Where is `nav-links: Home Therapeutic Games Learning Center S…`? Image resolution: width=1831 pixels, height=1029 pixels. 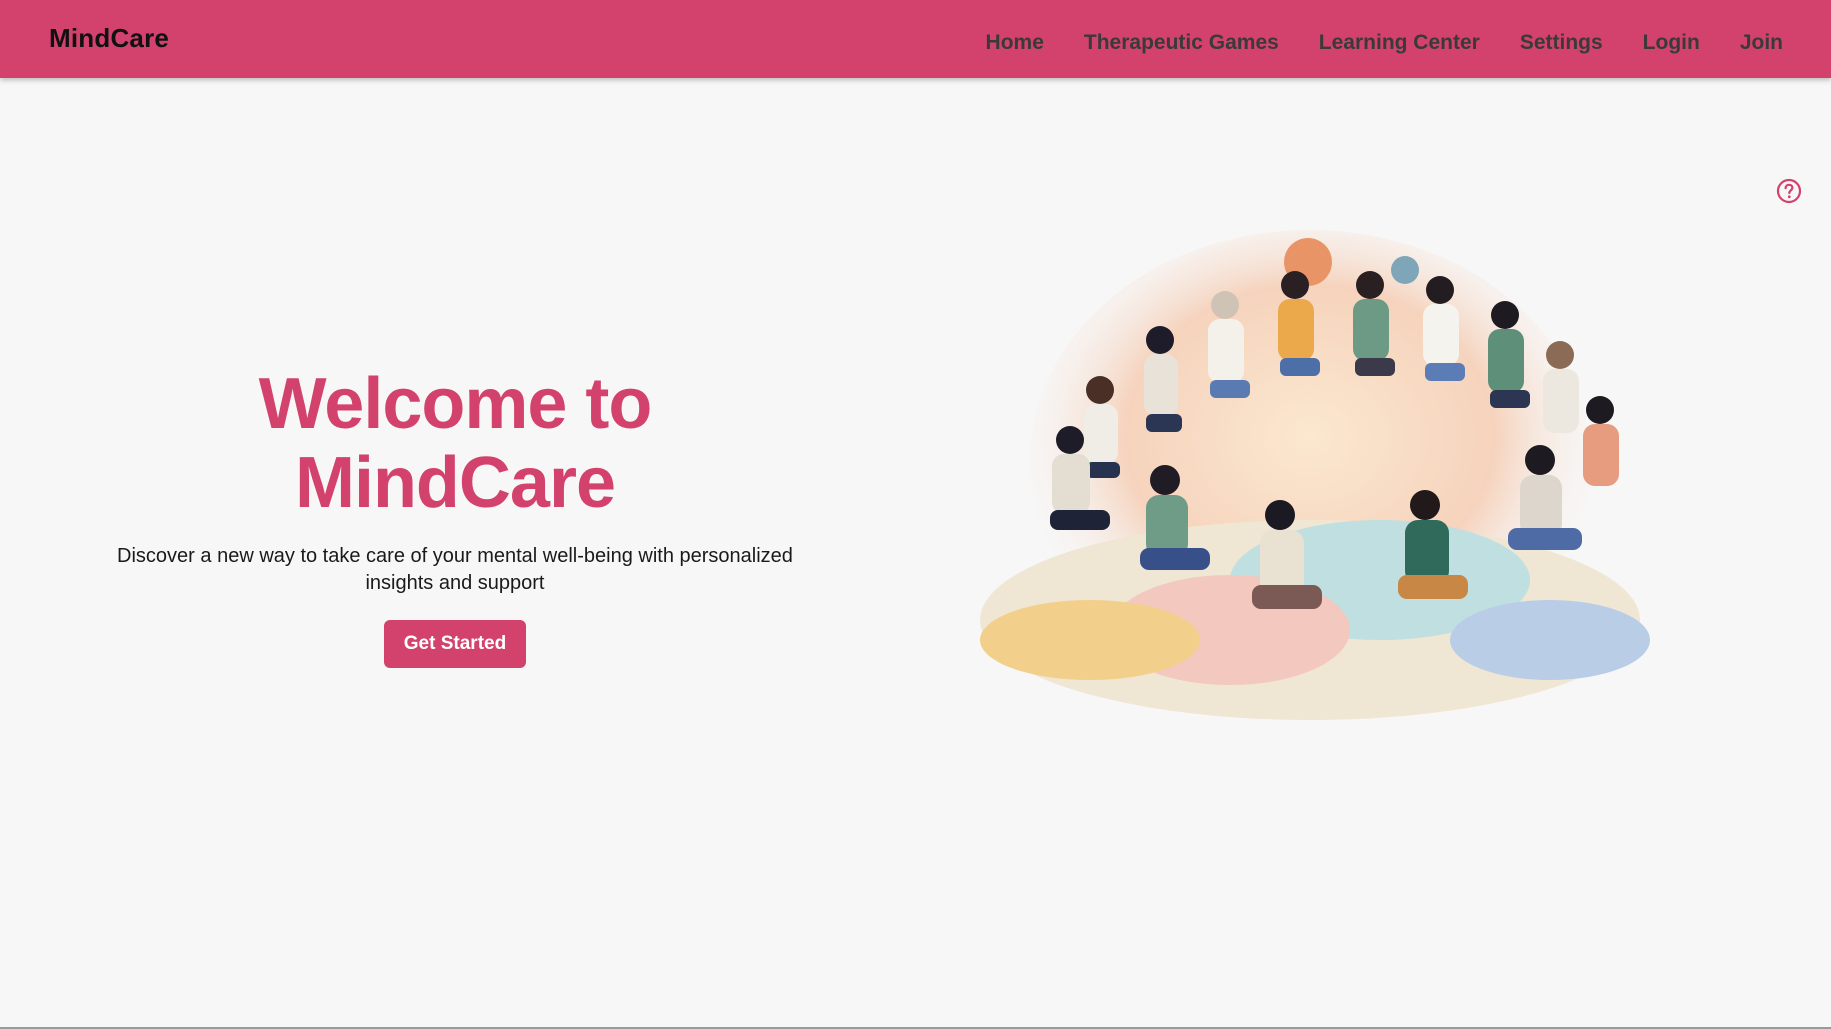 nav-links: Home Therapeutic Games Learning Center S… is located at coordinates (1384, 43).